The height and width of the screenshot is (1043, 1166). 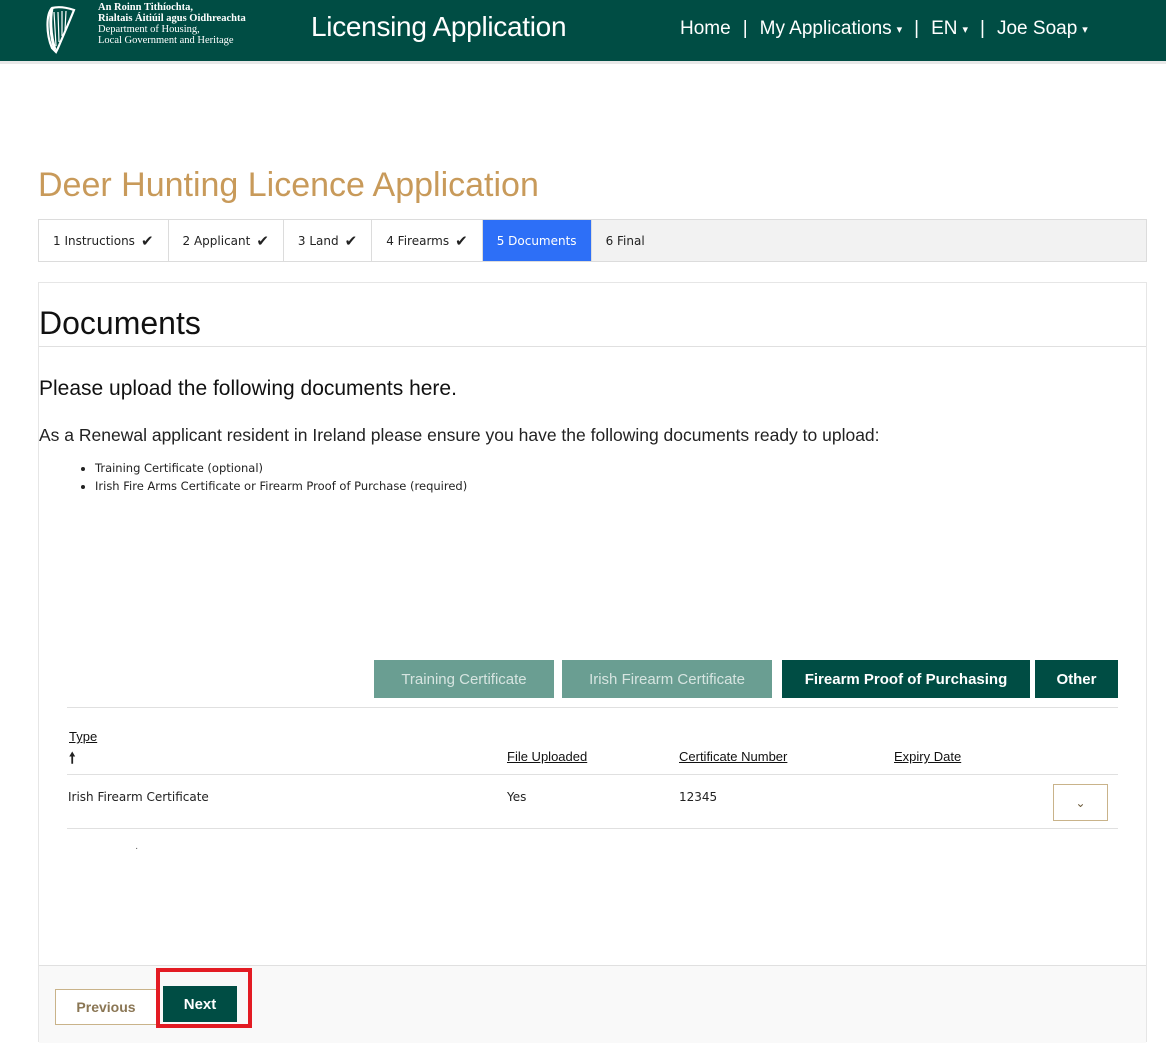 I want to click on step-label: 6 Final, so click(x=625, y=240).